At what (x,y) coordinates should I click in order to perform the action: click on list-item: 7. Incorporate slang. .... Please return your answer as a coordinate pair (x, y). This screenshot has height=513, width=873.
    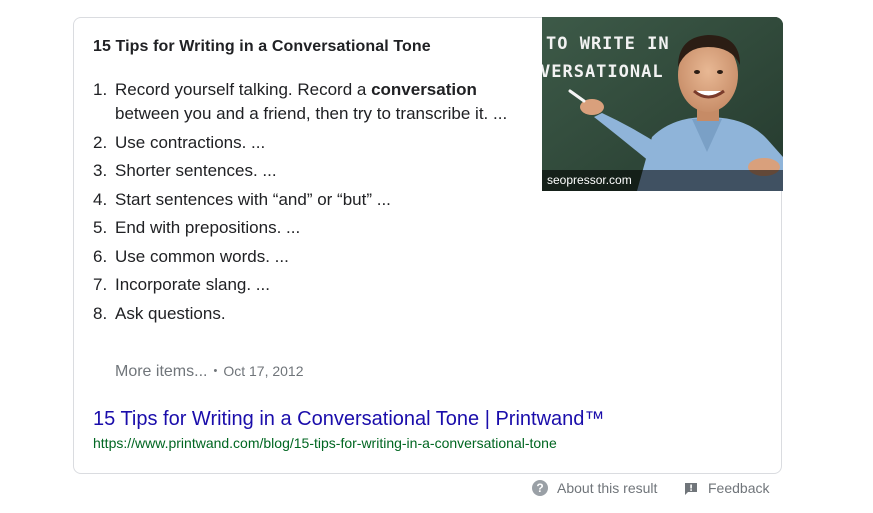
    Looking at the image, I should click on (308, 285).